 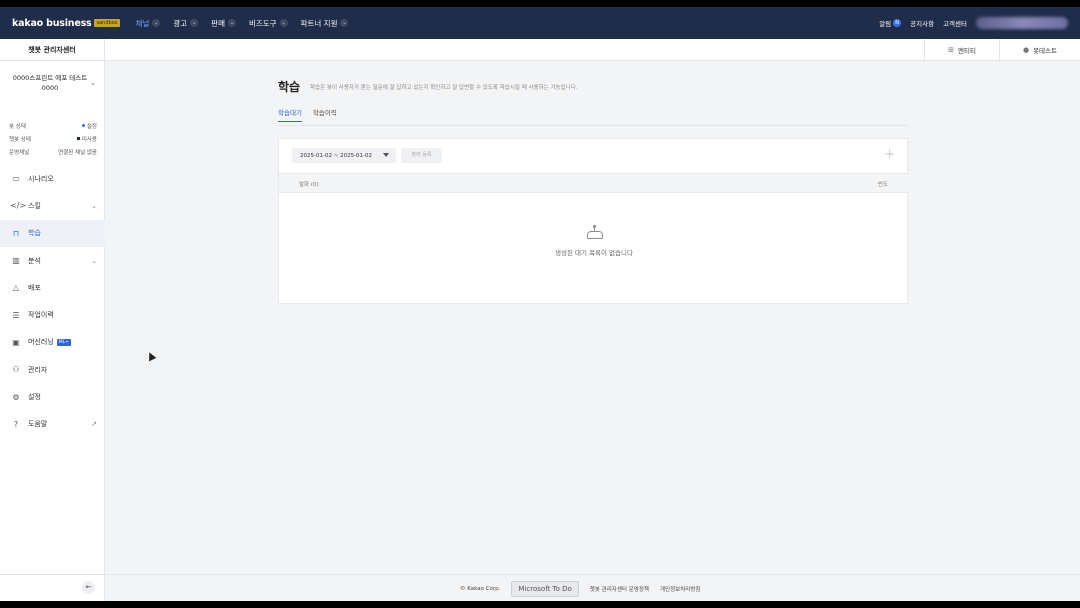 What do you see at coordinates (52, 369) in the screenshot?
I see `sidebar-item-admin: ⚇ 관리자` at bounding box center [52, 369].